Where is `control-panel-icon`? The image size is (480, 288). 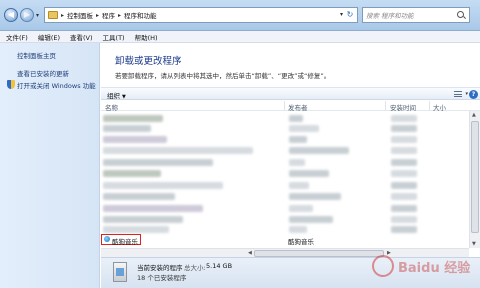
control-panel-icon is located at coordinates (53, 15).